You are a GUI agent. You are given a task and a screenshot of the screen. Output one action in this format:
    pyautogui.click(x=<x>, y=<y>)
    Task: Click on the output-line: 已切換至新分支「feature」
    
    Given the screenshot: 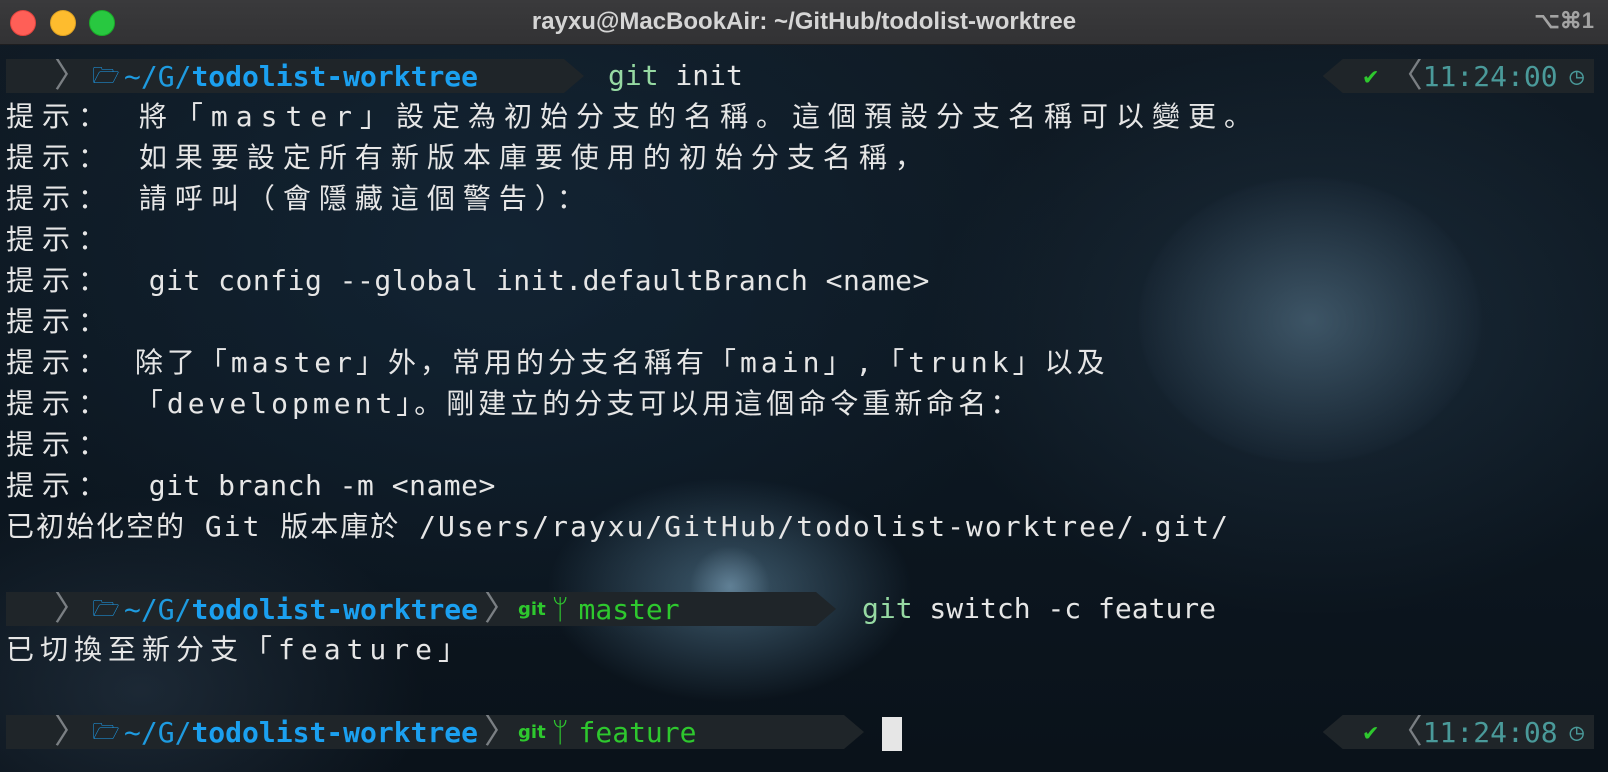 What is the action you would take?
    pyautogui.click(x=239, y=649)
    